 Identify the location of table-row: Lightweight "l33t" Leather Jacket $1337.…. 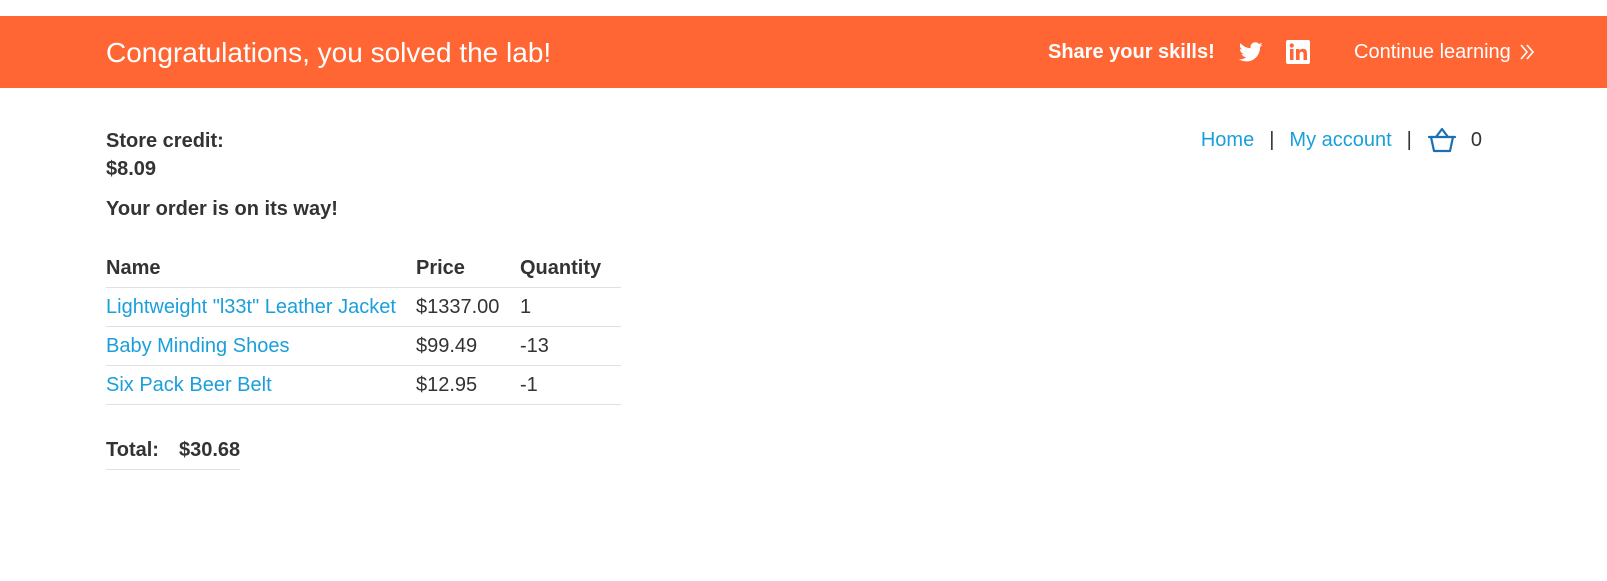
(364, 307).